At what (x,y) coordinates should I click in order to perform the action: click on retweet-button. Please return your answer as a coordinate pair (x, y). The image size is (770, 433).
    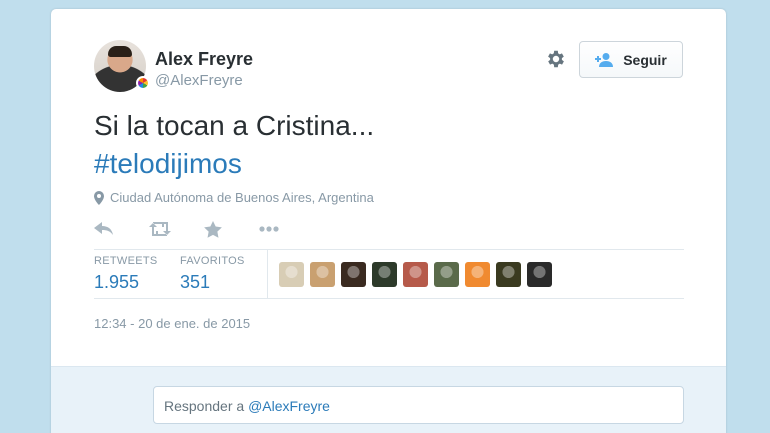
    Looking at the image, I should click on (176, 229).